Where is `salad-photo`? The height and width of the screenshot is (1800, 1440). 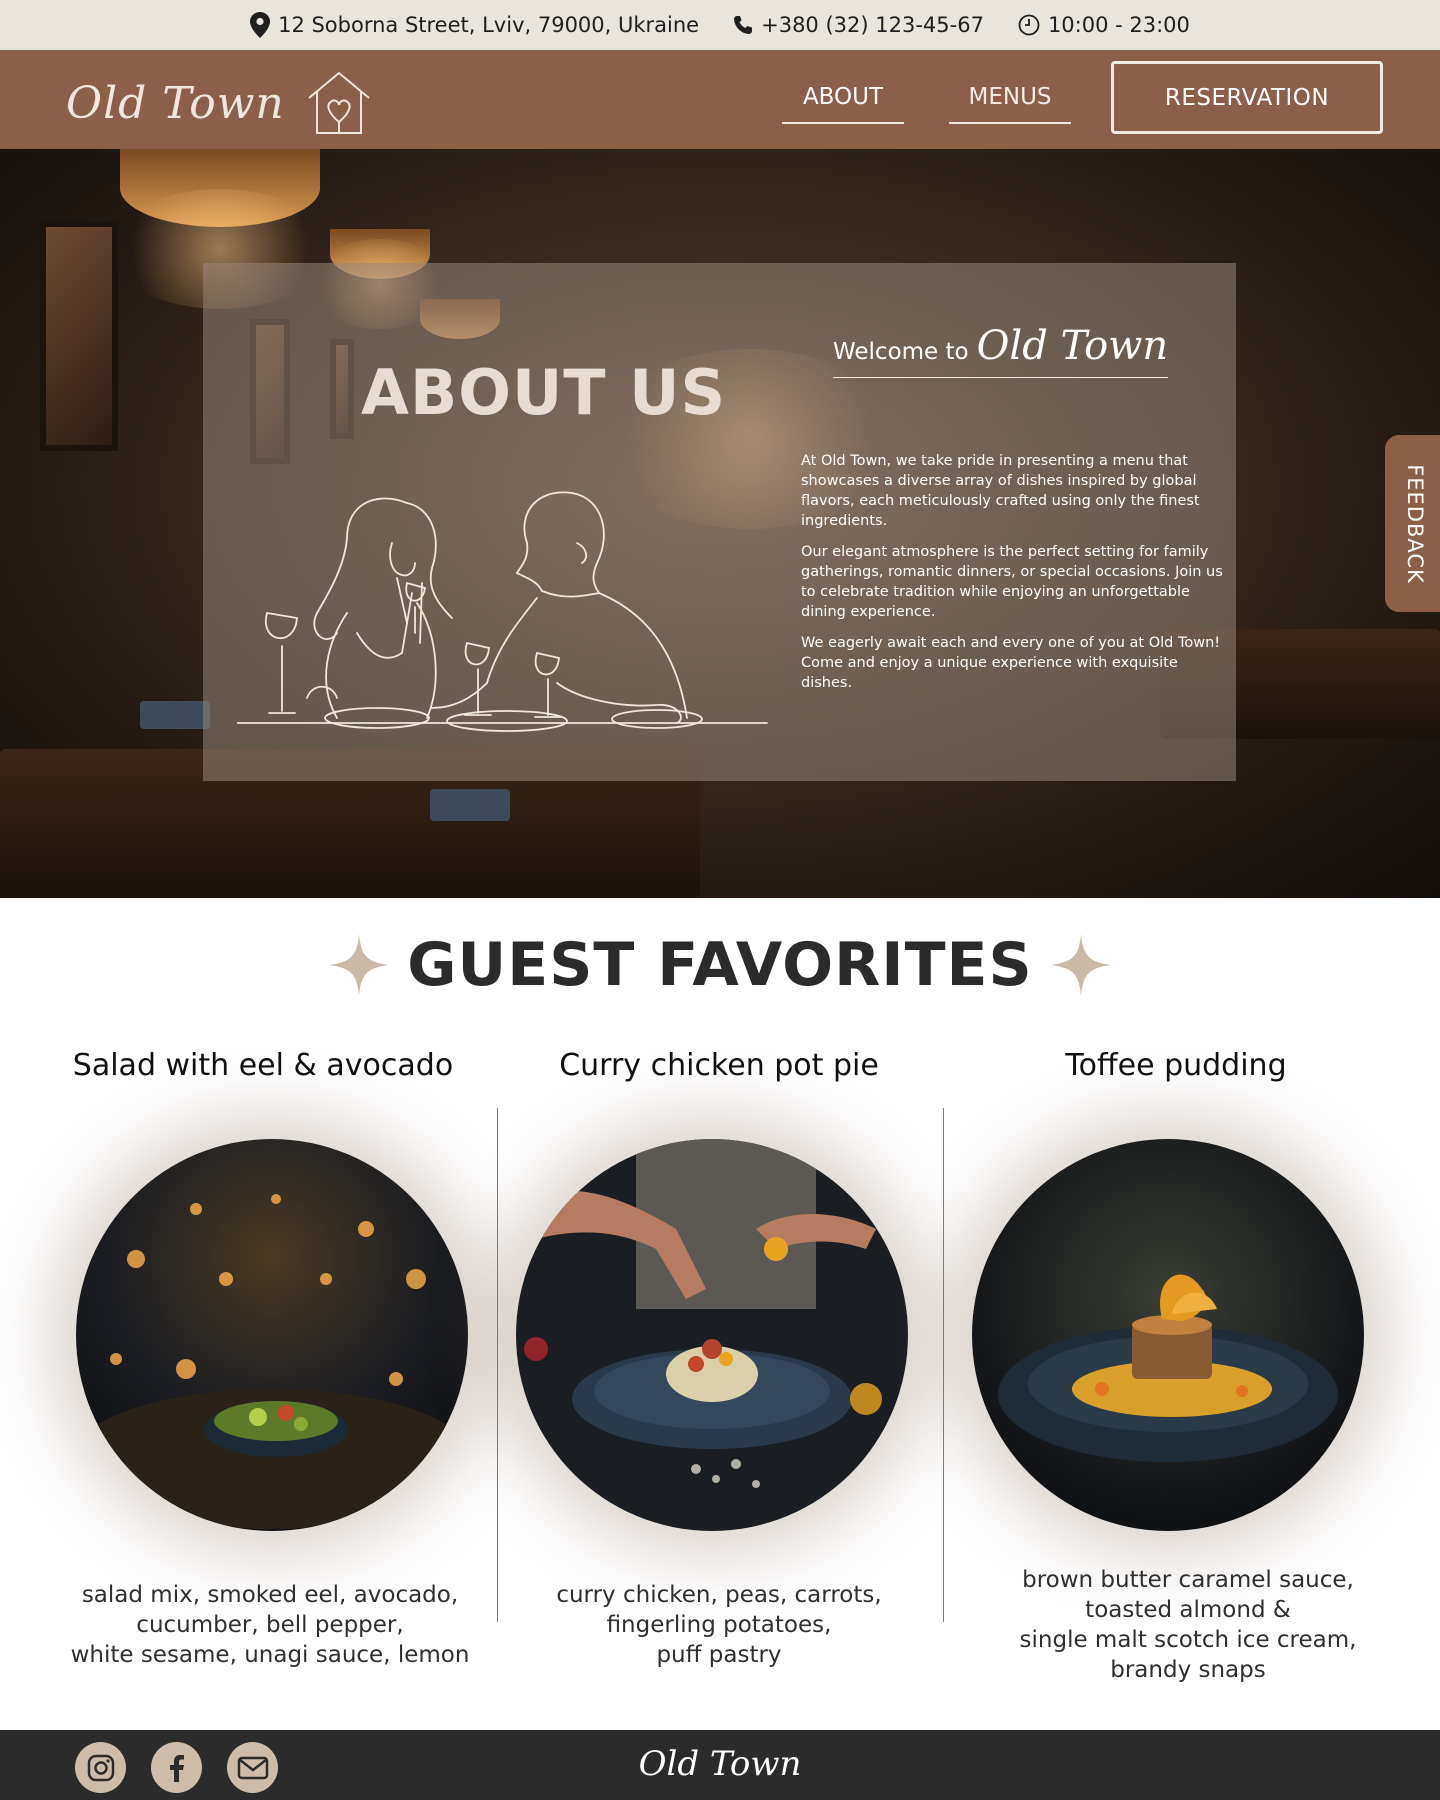 salad-photo is located at coordinates (272, 1335).